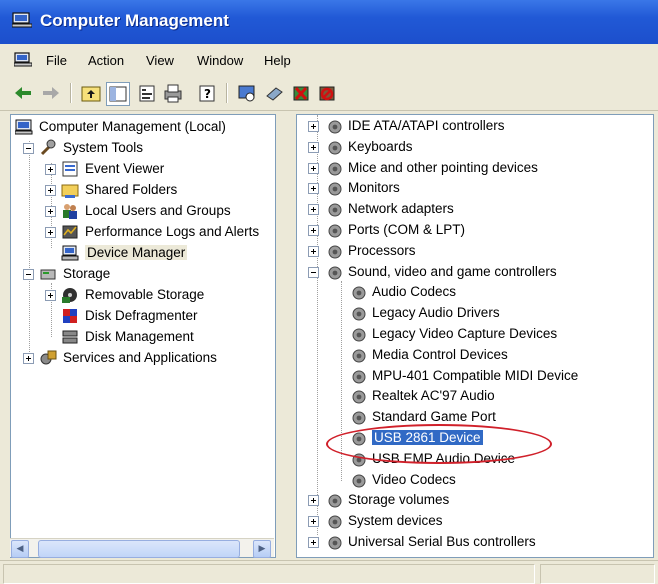  Describe the element at coordinates (136, 252) in the screenshot. I see `tree-item-label: Device Manager` at that location.